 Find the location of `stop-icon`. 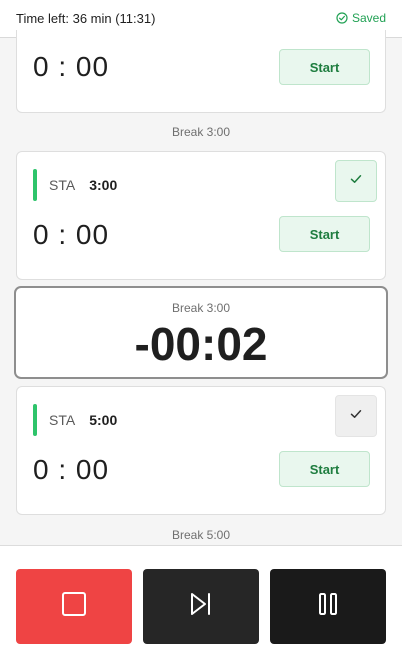

stop-icon is located at coordinates (74, 606).